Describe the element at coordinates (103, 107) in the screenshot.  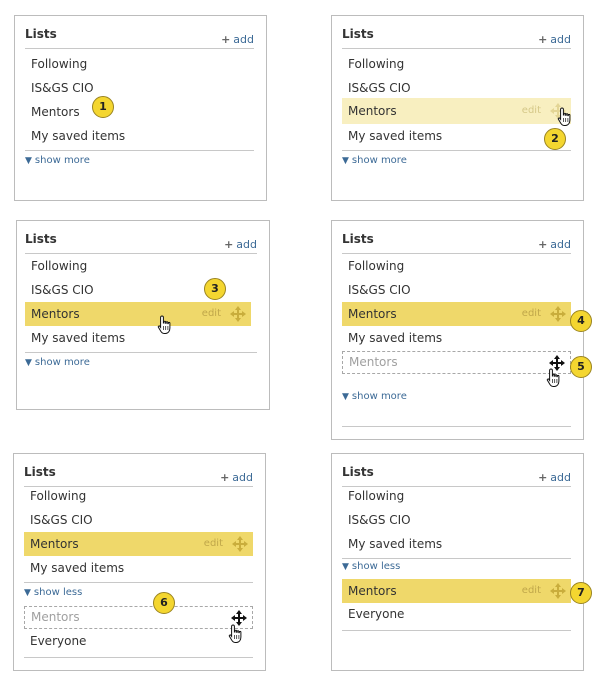
I see `step-badge-1: 1` at that location.